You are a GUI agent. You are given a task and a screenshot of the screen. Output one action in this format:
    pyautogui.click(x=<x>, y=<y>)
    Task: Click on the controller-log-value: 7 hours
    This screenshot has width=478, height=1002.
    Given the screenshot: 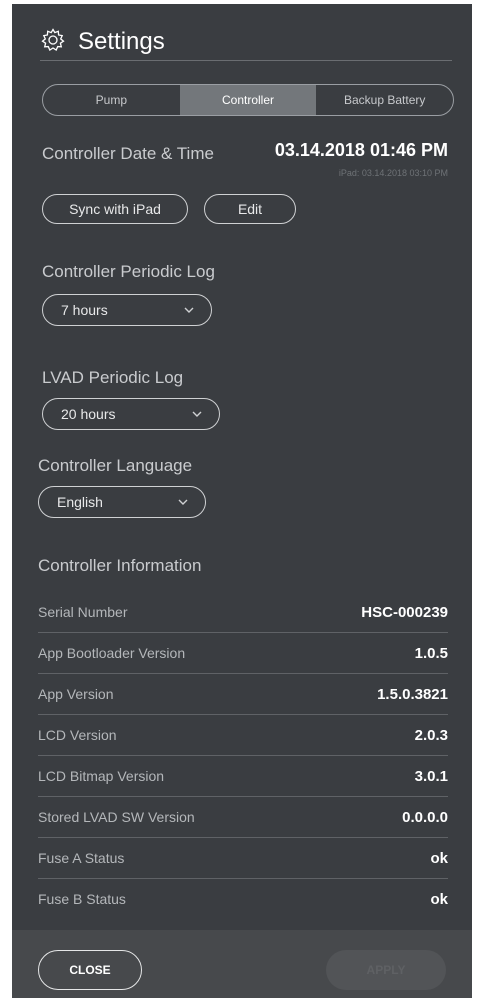 What is the action you would take?
    pyautogui.click(x=84, y=310)
    